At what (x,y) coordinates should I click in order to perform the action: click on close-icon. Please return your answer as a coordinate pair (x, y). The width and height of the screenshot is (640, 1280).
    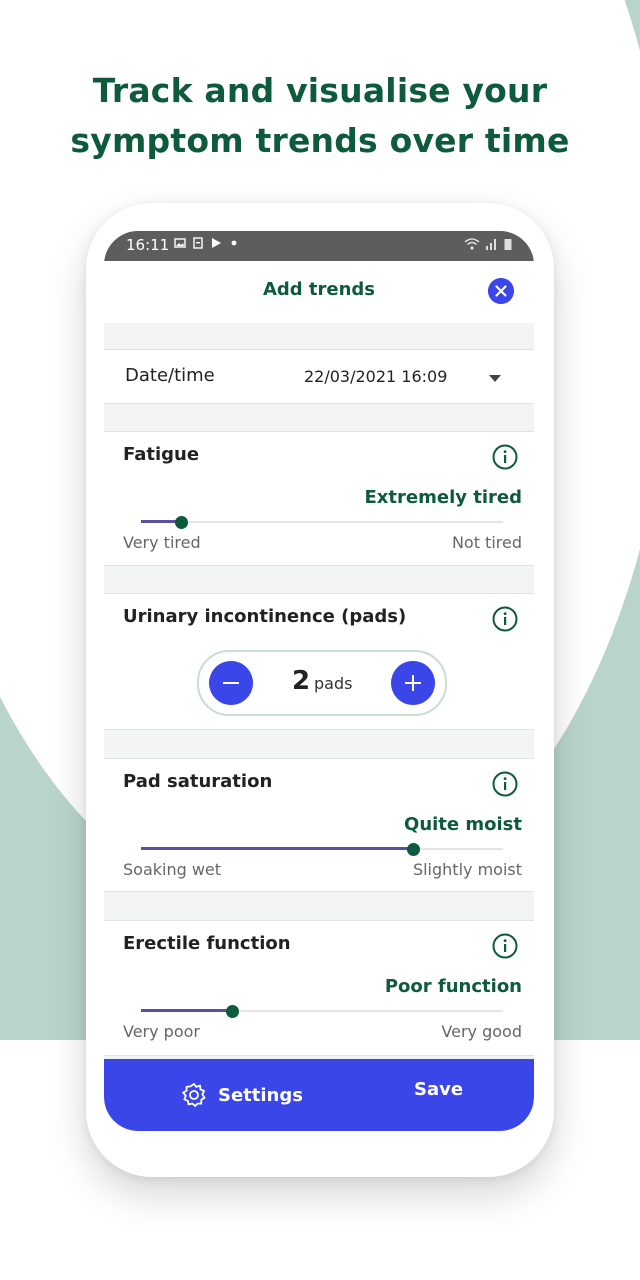
    Looking at the image, I should click on (501, 291).